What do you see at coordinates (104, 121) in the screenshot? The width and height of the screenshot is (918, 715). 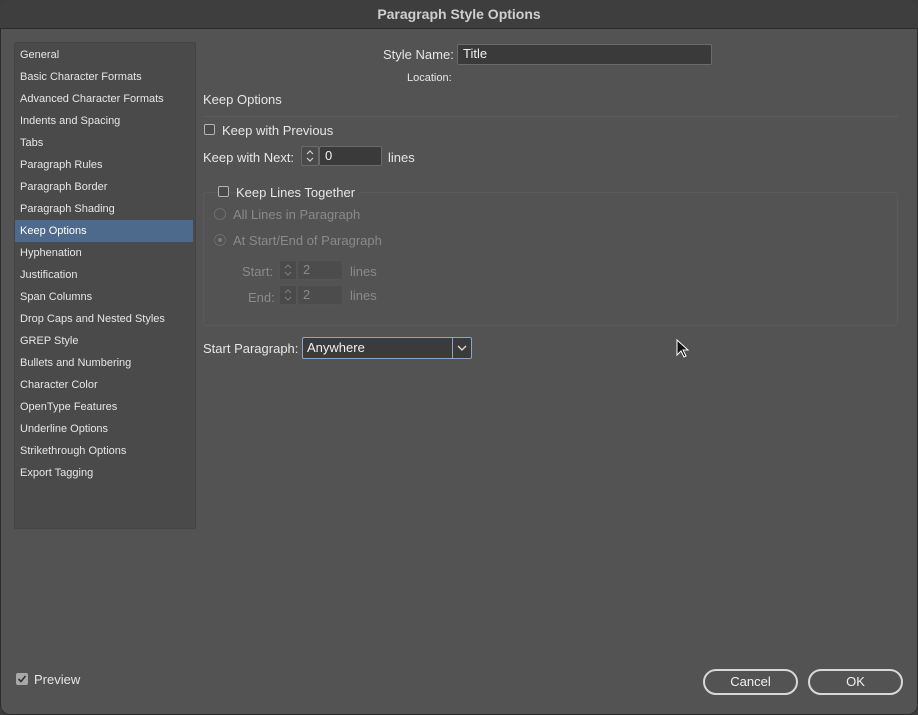 I see `sidebar-item-indents-and-spacing: Indents and Spacing` at bounding box center [104, 121].